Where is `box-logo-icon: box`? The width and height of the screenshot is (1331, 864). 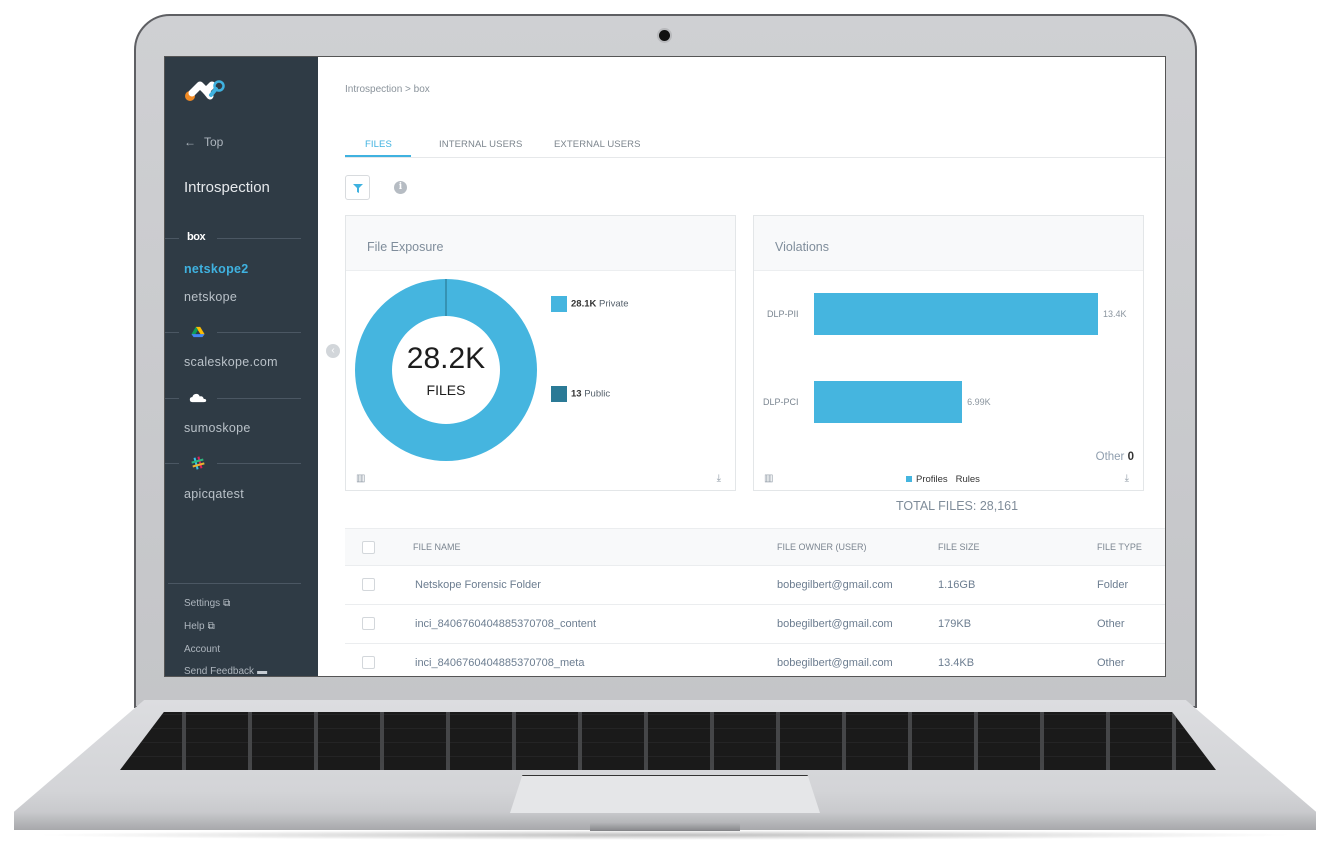
box-logo-icon: box is located at coordinates (196, 237).